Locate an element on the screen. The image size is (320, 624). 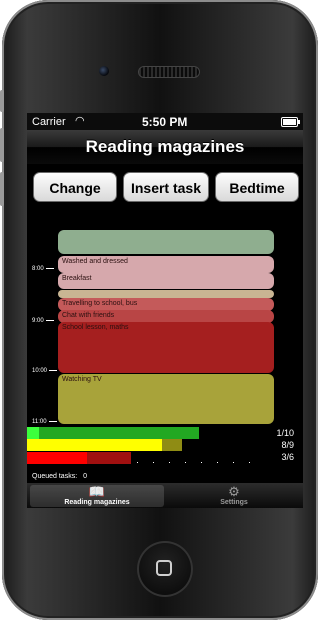
tab-reading-magazines: 📖 Reading magazines is located at coordinates (97, 496).